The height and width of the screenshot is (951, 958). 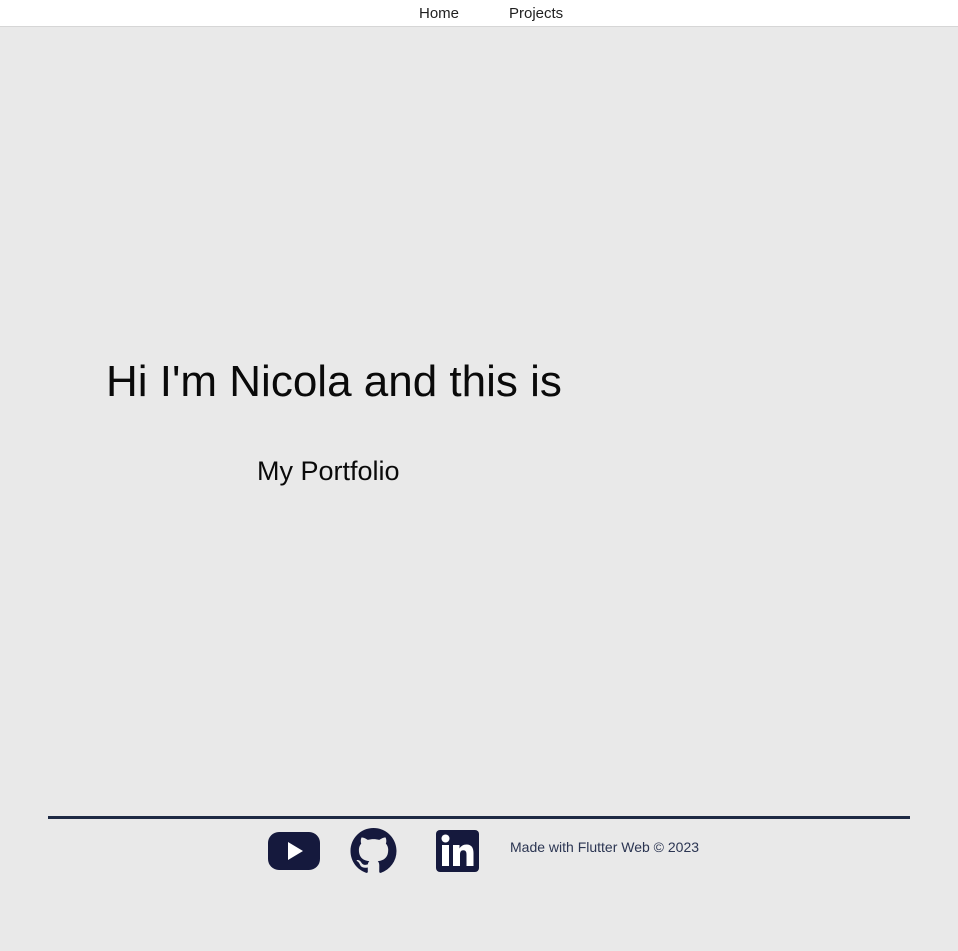 I want to click on github-icon, so click(x=373, y=850).